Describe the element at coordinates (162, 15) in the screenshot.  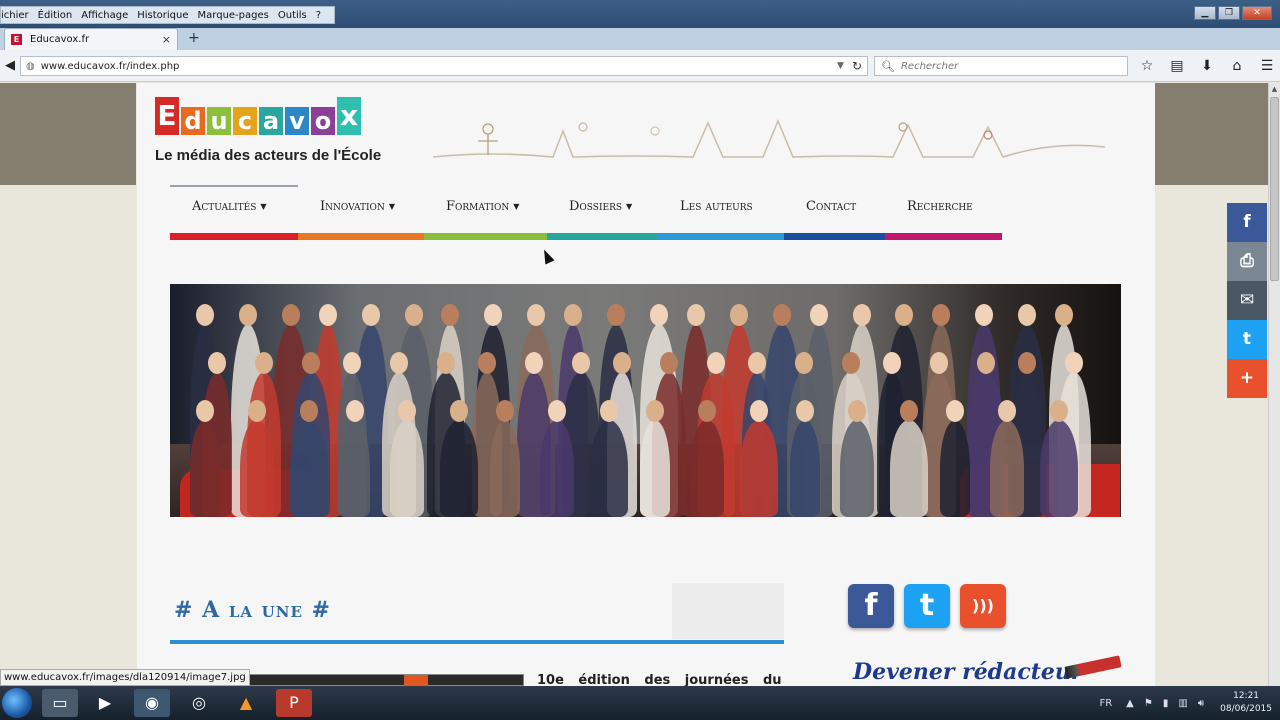
I see `menu-historique: Historique` at that location.